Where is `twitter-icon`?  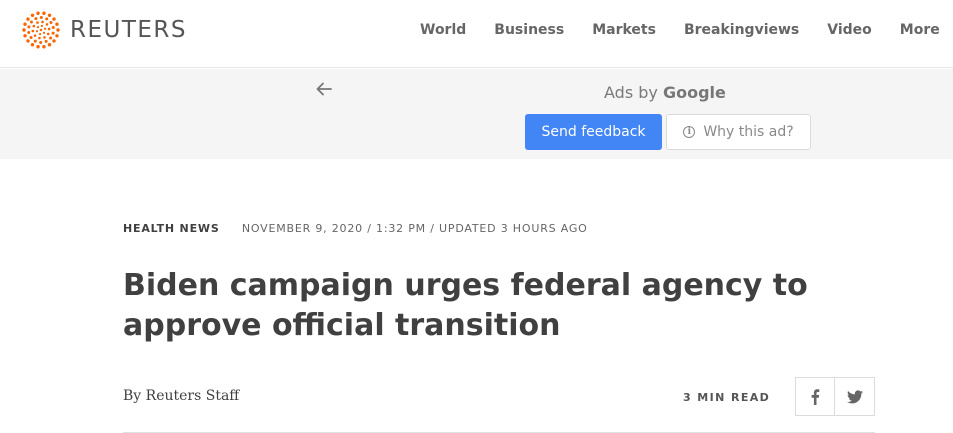
twitter-icon is located at coordinates (854, 396).